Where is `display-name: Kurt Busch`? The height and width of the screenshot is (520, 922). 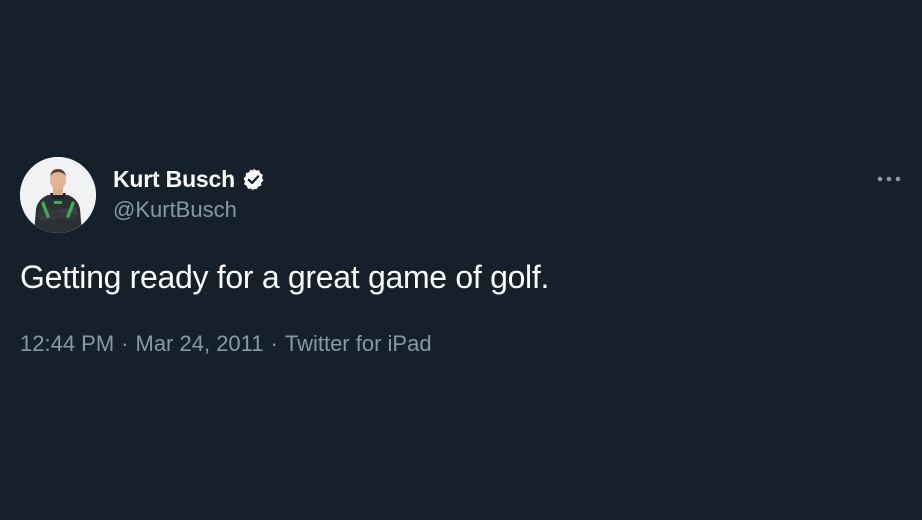 display-name: Kurt Busch is located at coordinates (174, 179).